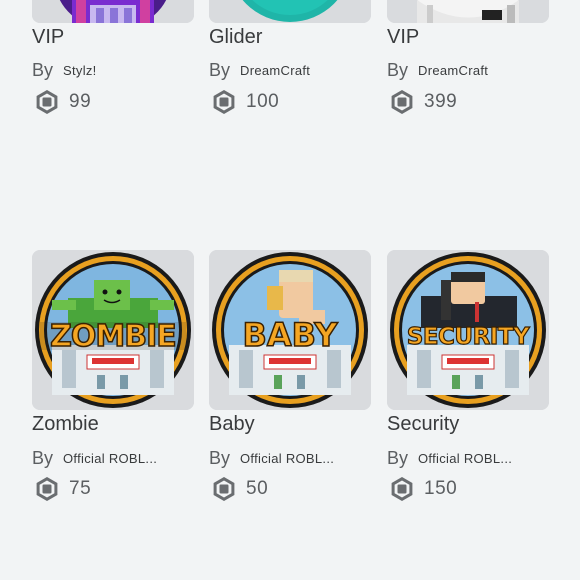 This screenshot has height=580, width=580. What do you see at coordinates (65, 424) in the screenshot?
I see `item-name: Zombie` at bounding box center [65, 424].